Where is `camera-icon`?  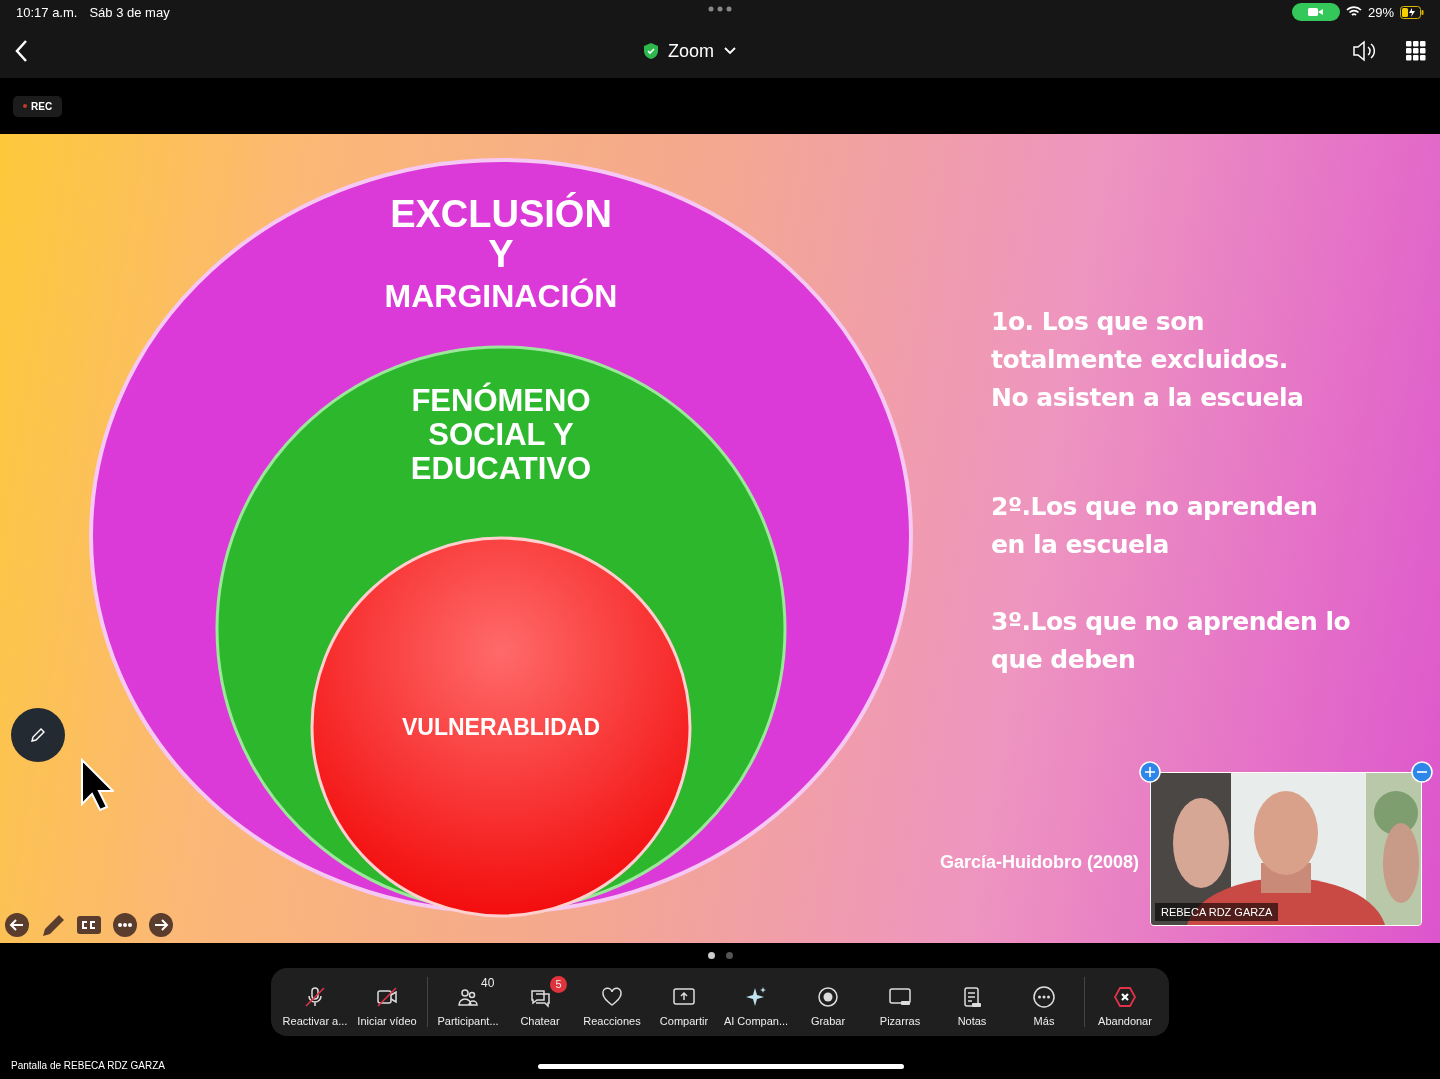
camera-icon is located at coordinates (387, 996).